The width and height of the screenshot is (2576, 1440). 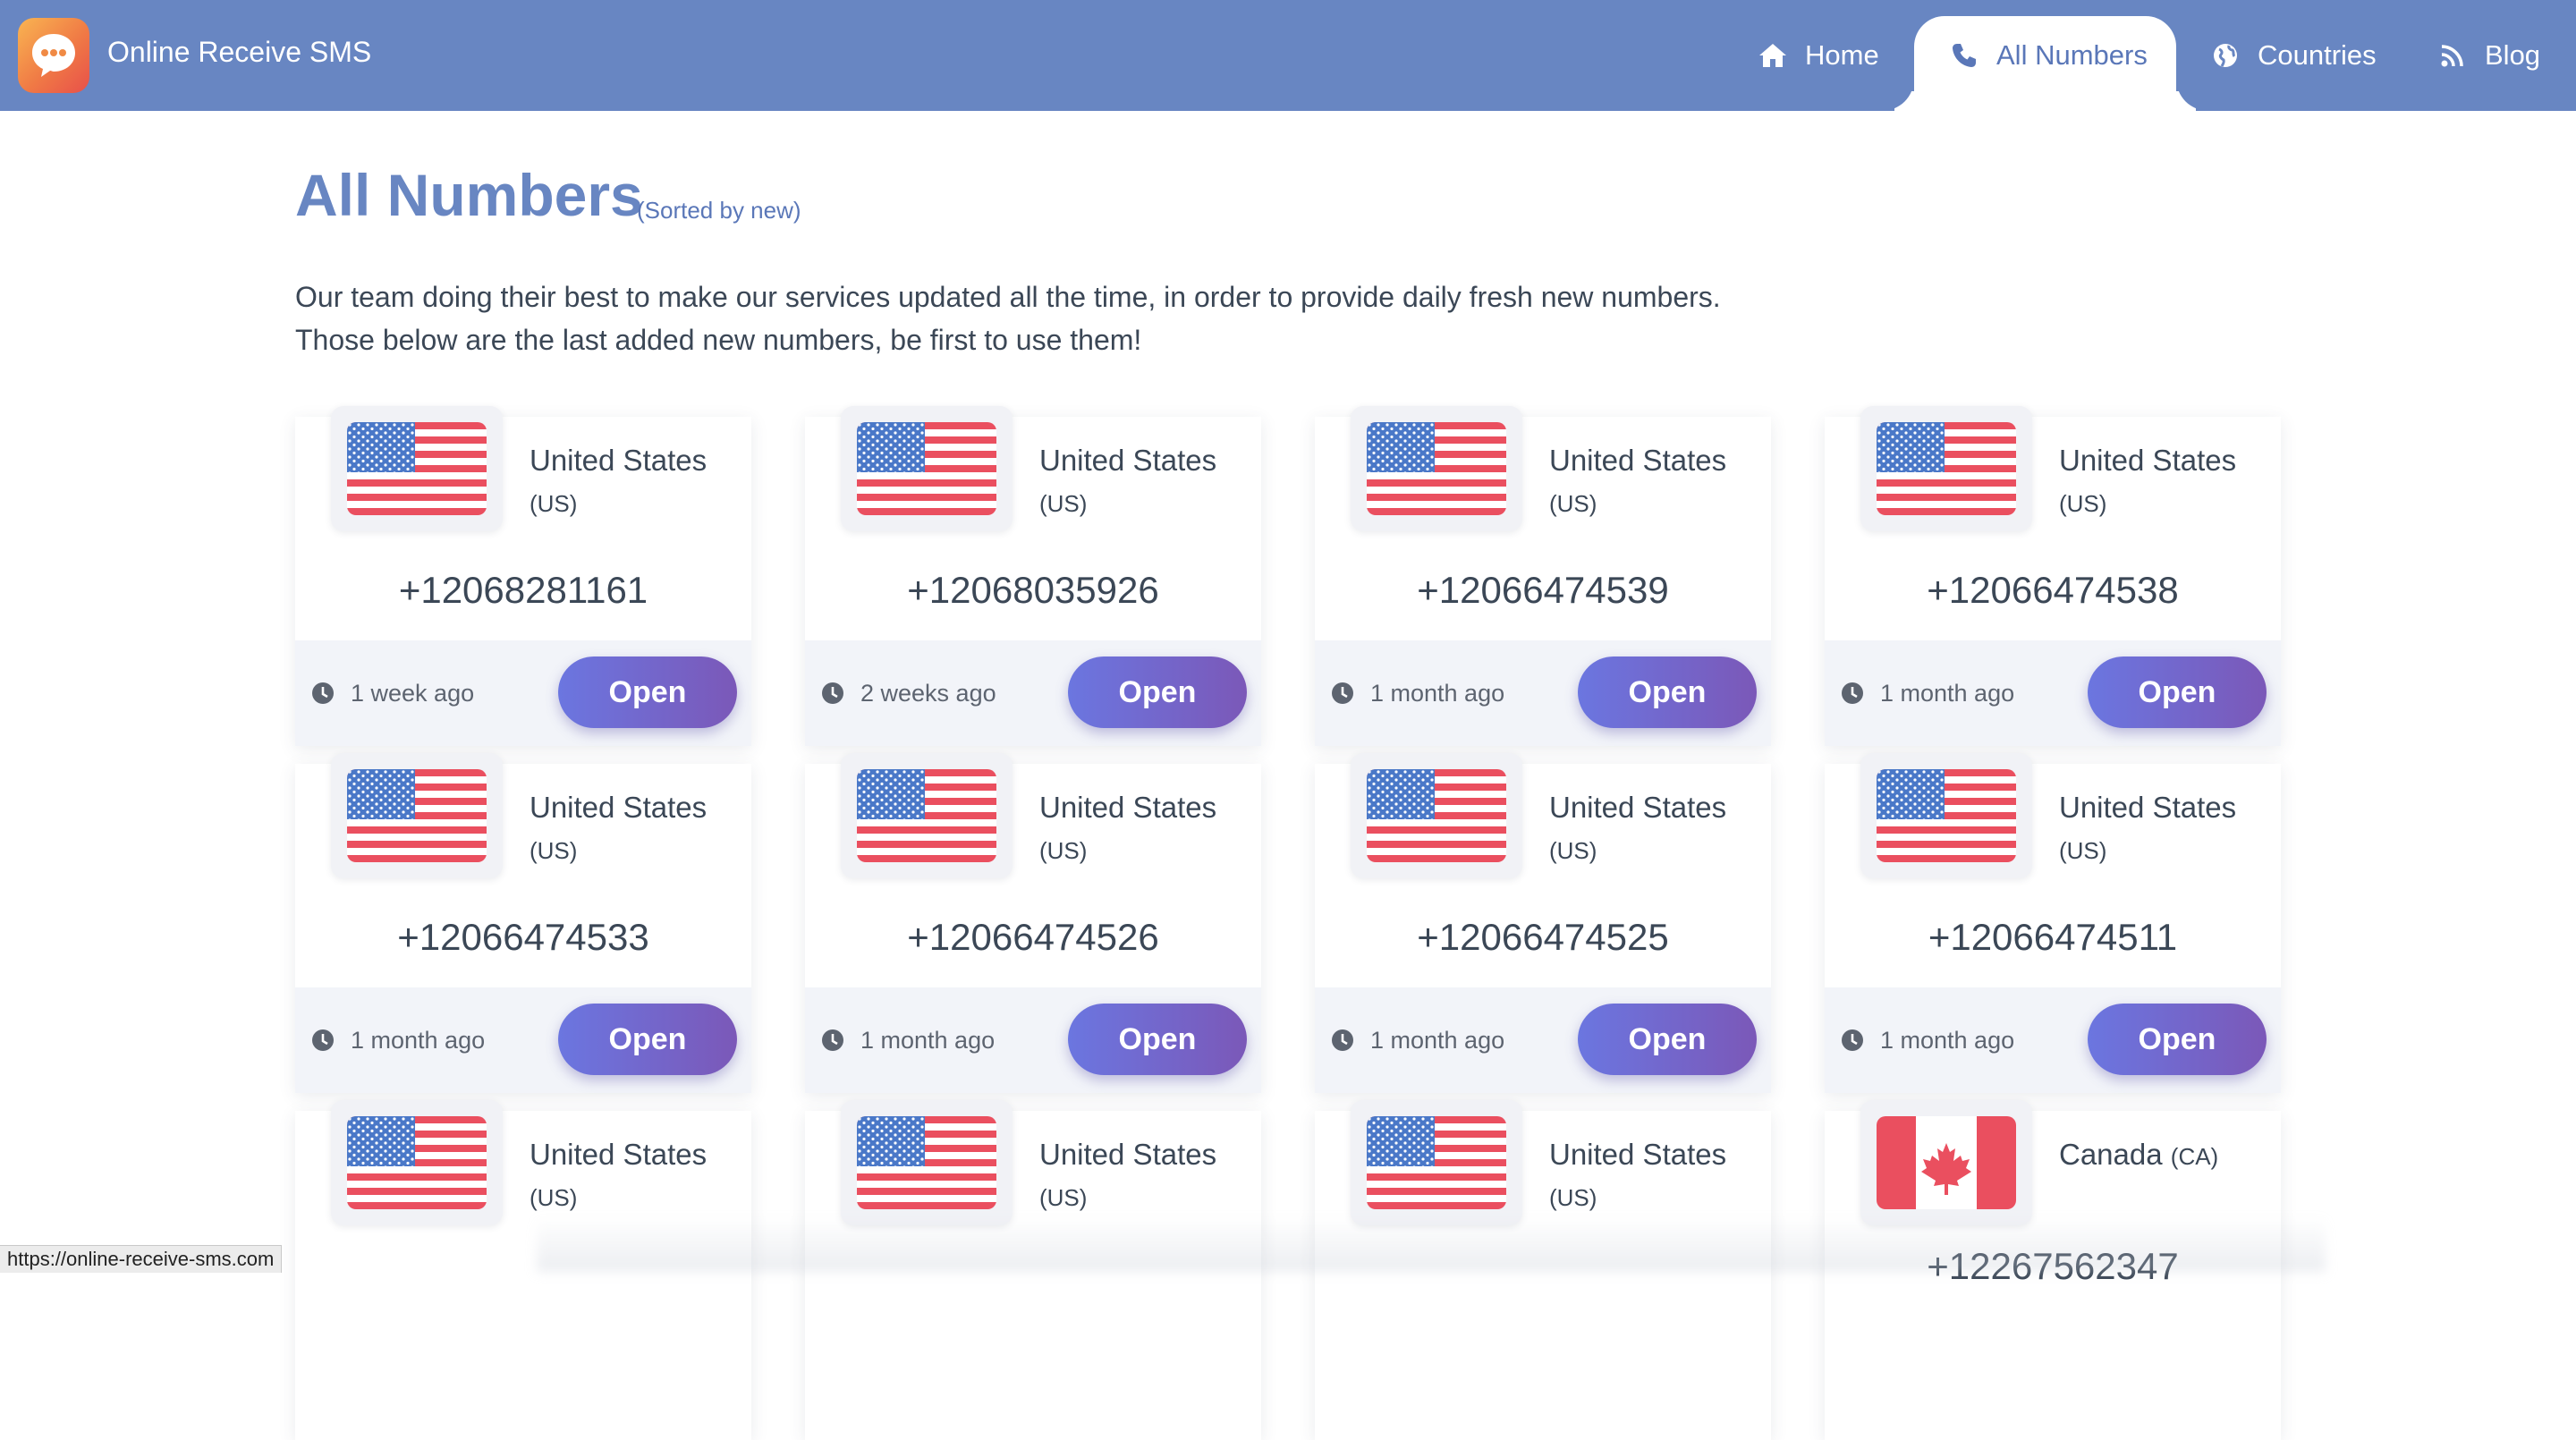 What do you see at coordinates (523, 693) in the screenshot?
I see `card-footer: 1 week ago Open` at bounding box center [523, 693].